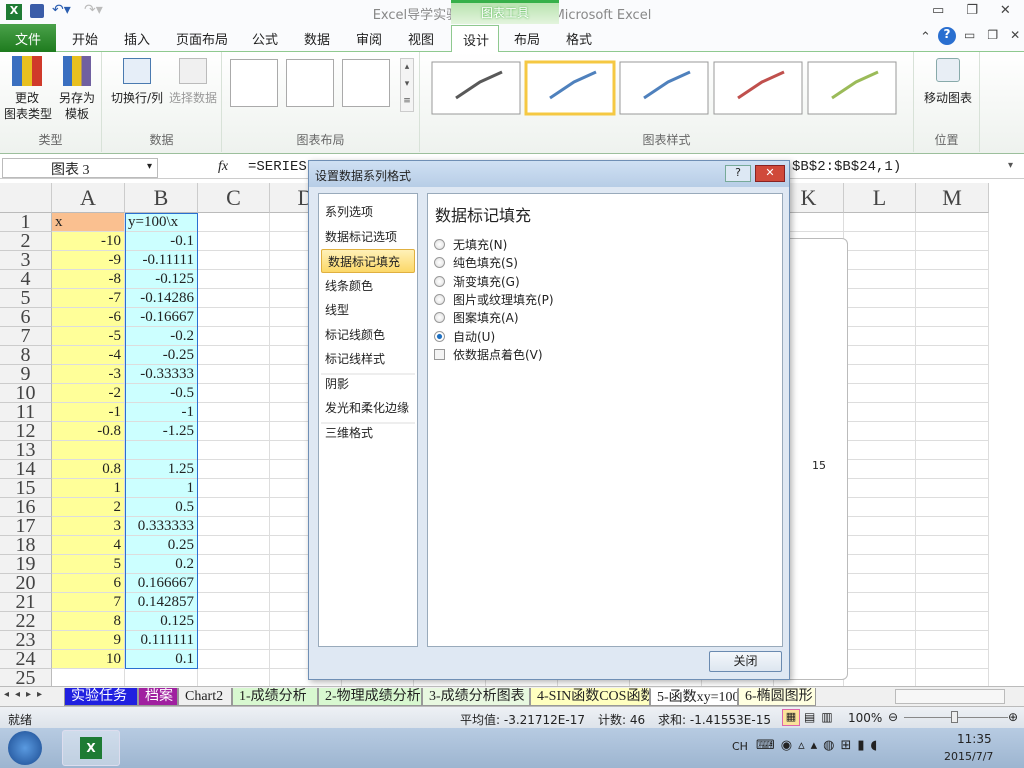 This screenshot has height=768, width=1024. I want to click on dialog-nav-item: 数据标记填充, so click(368, 261).